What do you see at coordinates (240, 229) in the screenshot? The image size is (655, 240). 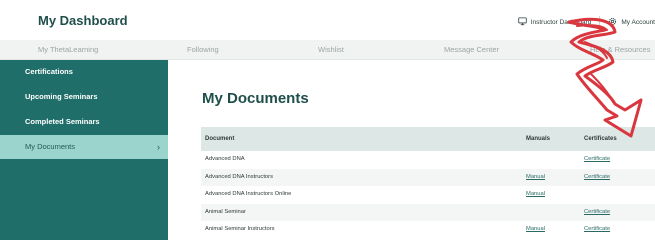 I see `document-name: Animal Seminar Instructors` at bounding box center [240, 229].